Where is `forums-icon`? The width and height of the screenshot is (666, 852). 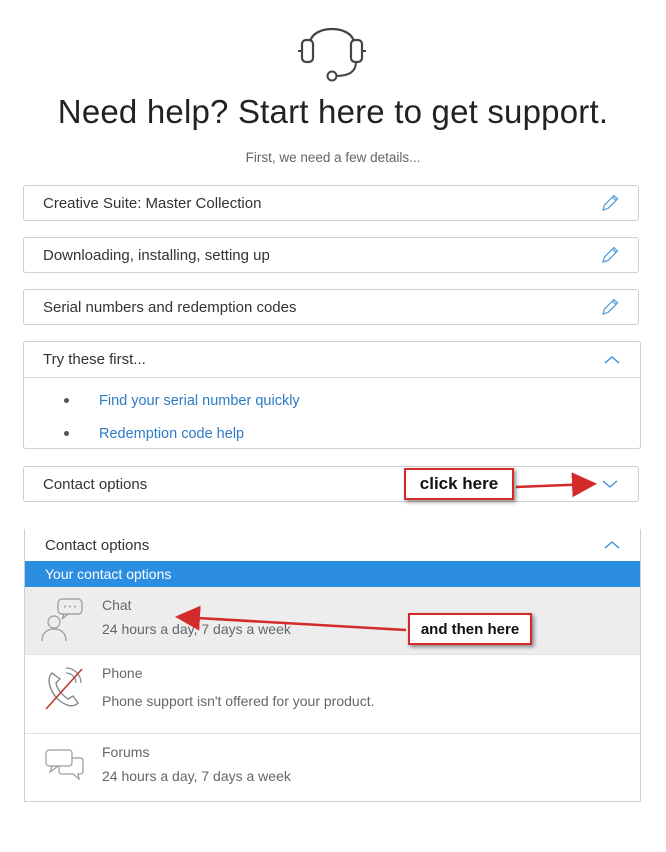
forums-icon is located at coordinates (63, 767).